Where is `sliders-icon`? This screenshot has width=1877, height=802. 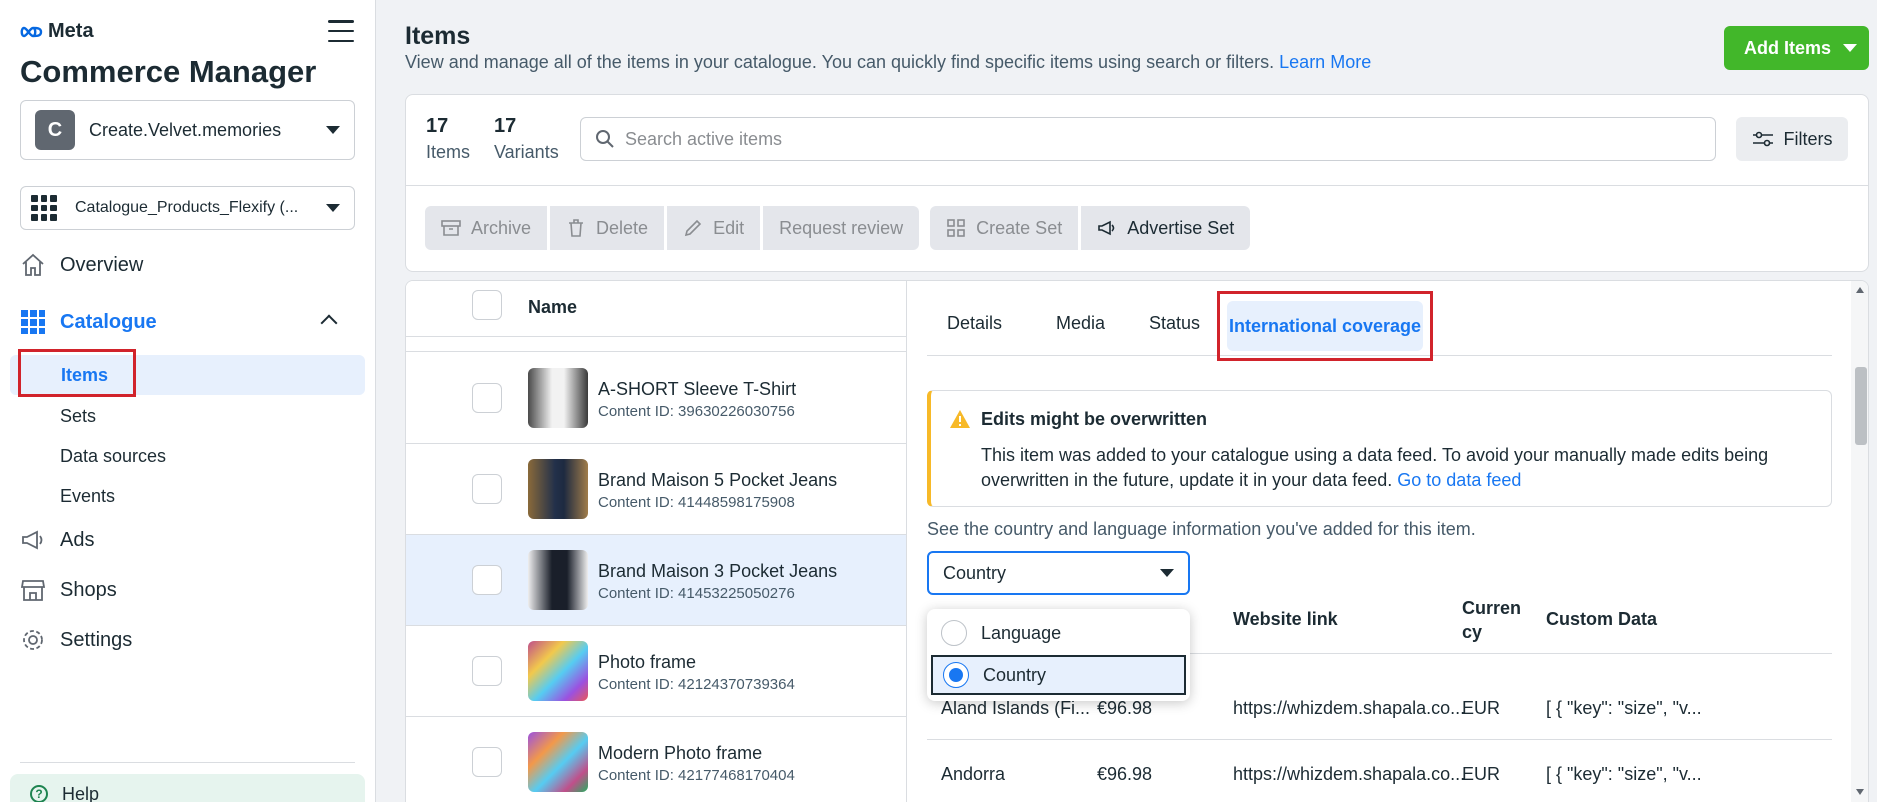
sliders-icon is located at coordinates (1762, 139).